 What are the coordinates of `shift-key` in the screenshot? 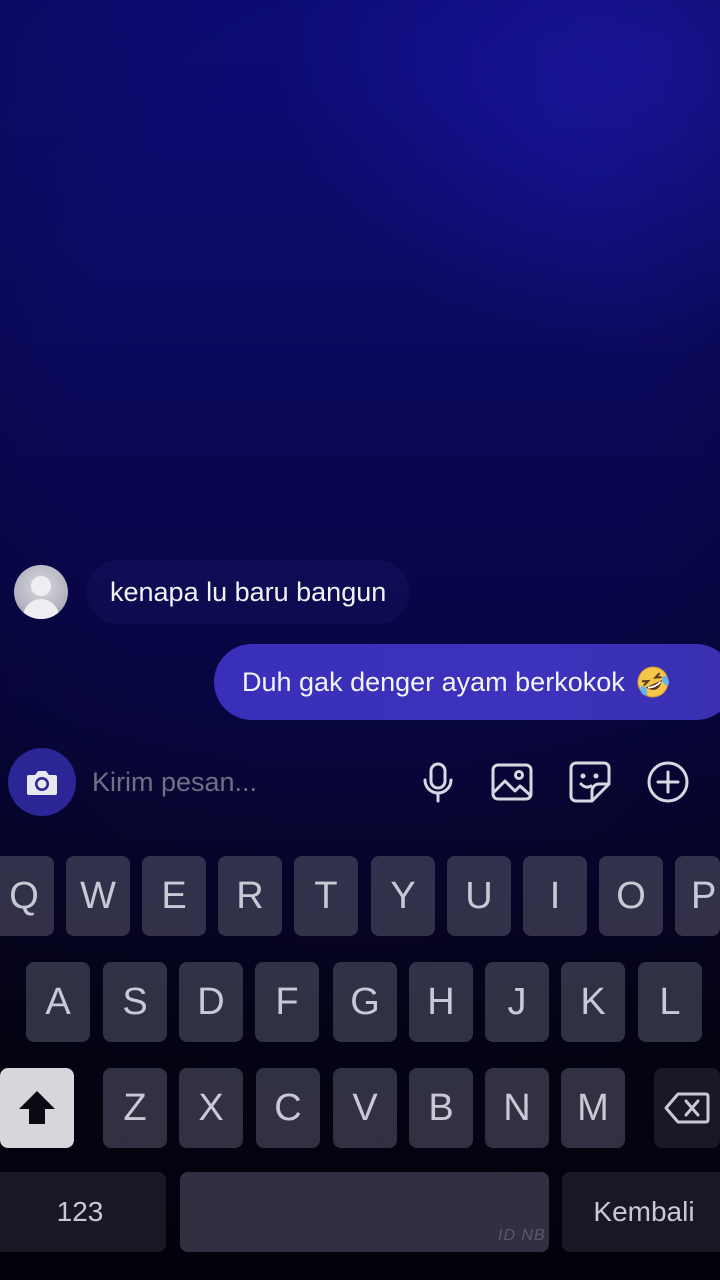 It's located at (37, 1108).